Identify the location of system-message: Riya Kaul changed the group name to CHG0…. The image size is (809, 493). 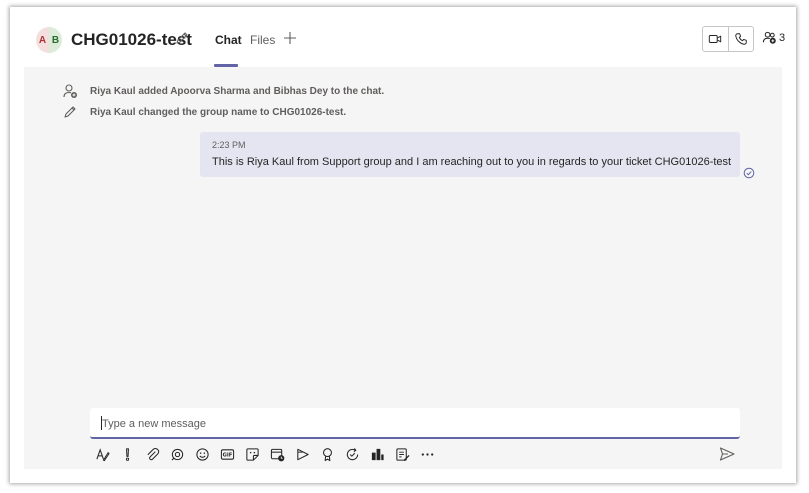
(204, 112).